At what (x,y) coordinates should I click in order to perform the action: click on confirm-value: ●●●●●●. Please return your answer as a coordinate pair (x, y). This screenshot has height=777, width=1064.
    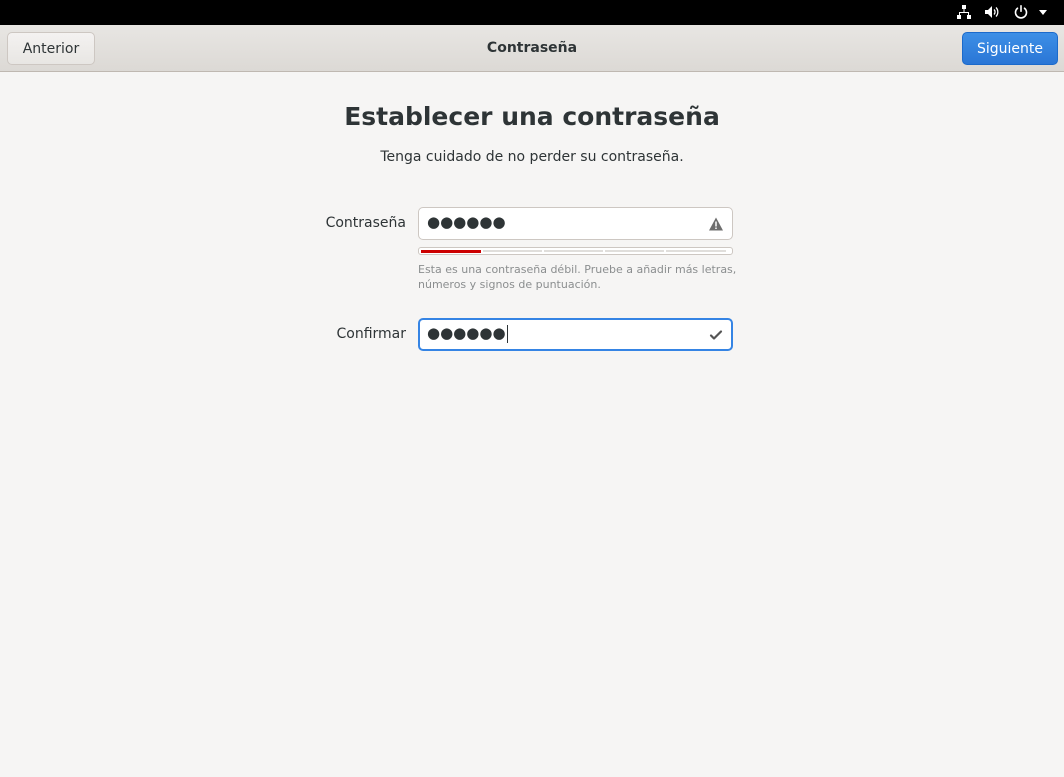
    Looking at the image, I should click on (466, 333).